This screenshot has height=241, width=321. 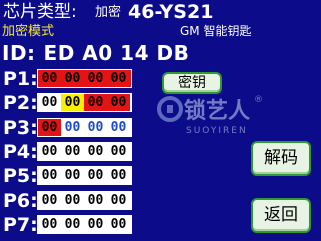 What do you see at coordinates (20, 225) in the screenshot?
I see `page-label-p7: P7:` at bounding box center [20, 225].